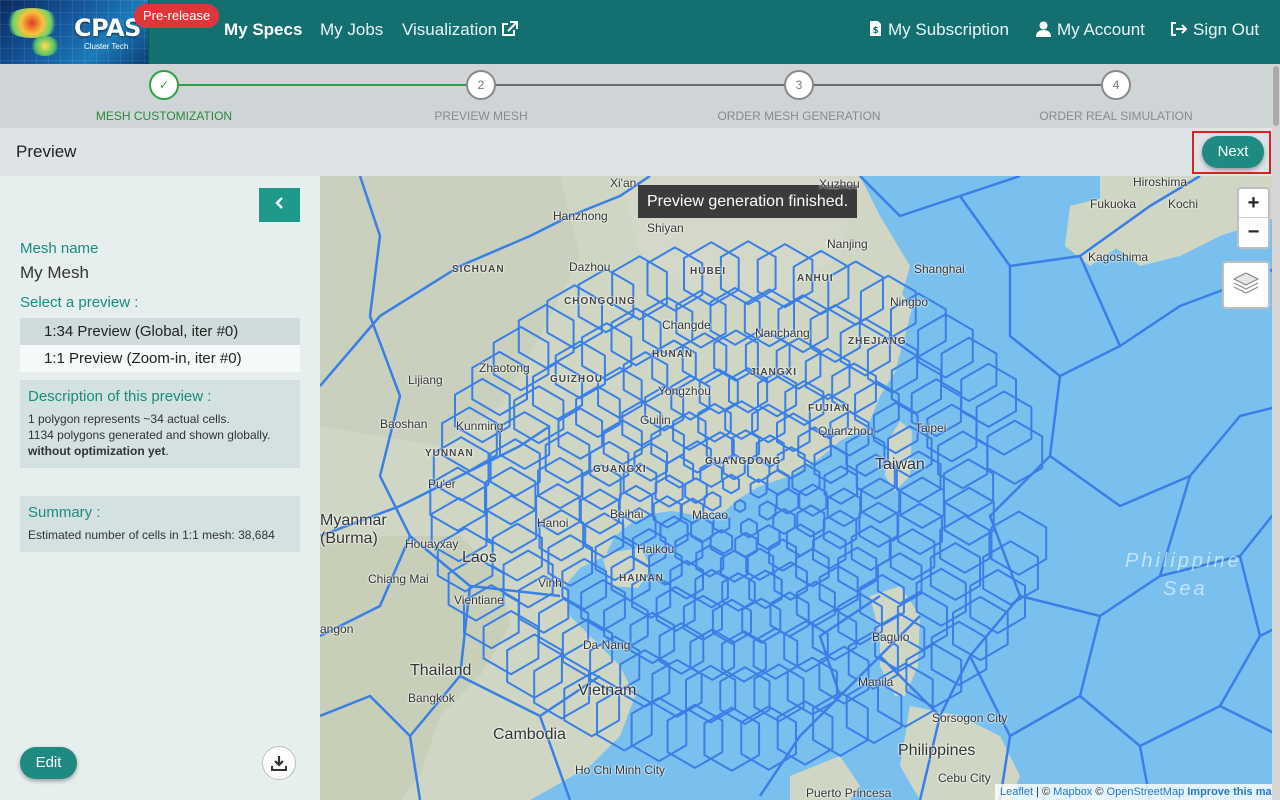  Describe the element at coordinates (665, 228) in the screenshot. I see `map-label: Shiyan` at that location.